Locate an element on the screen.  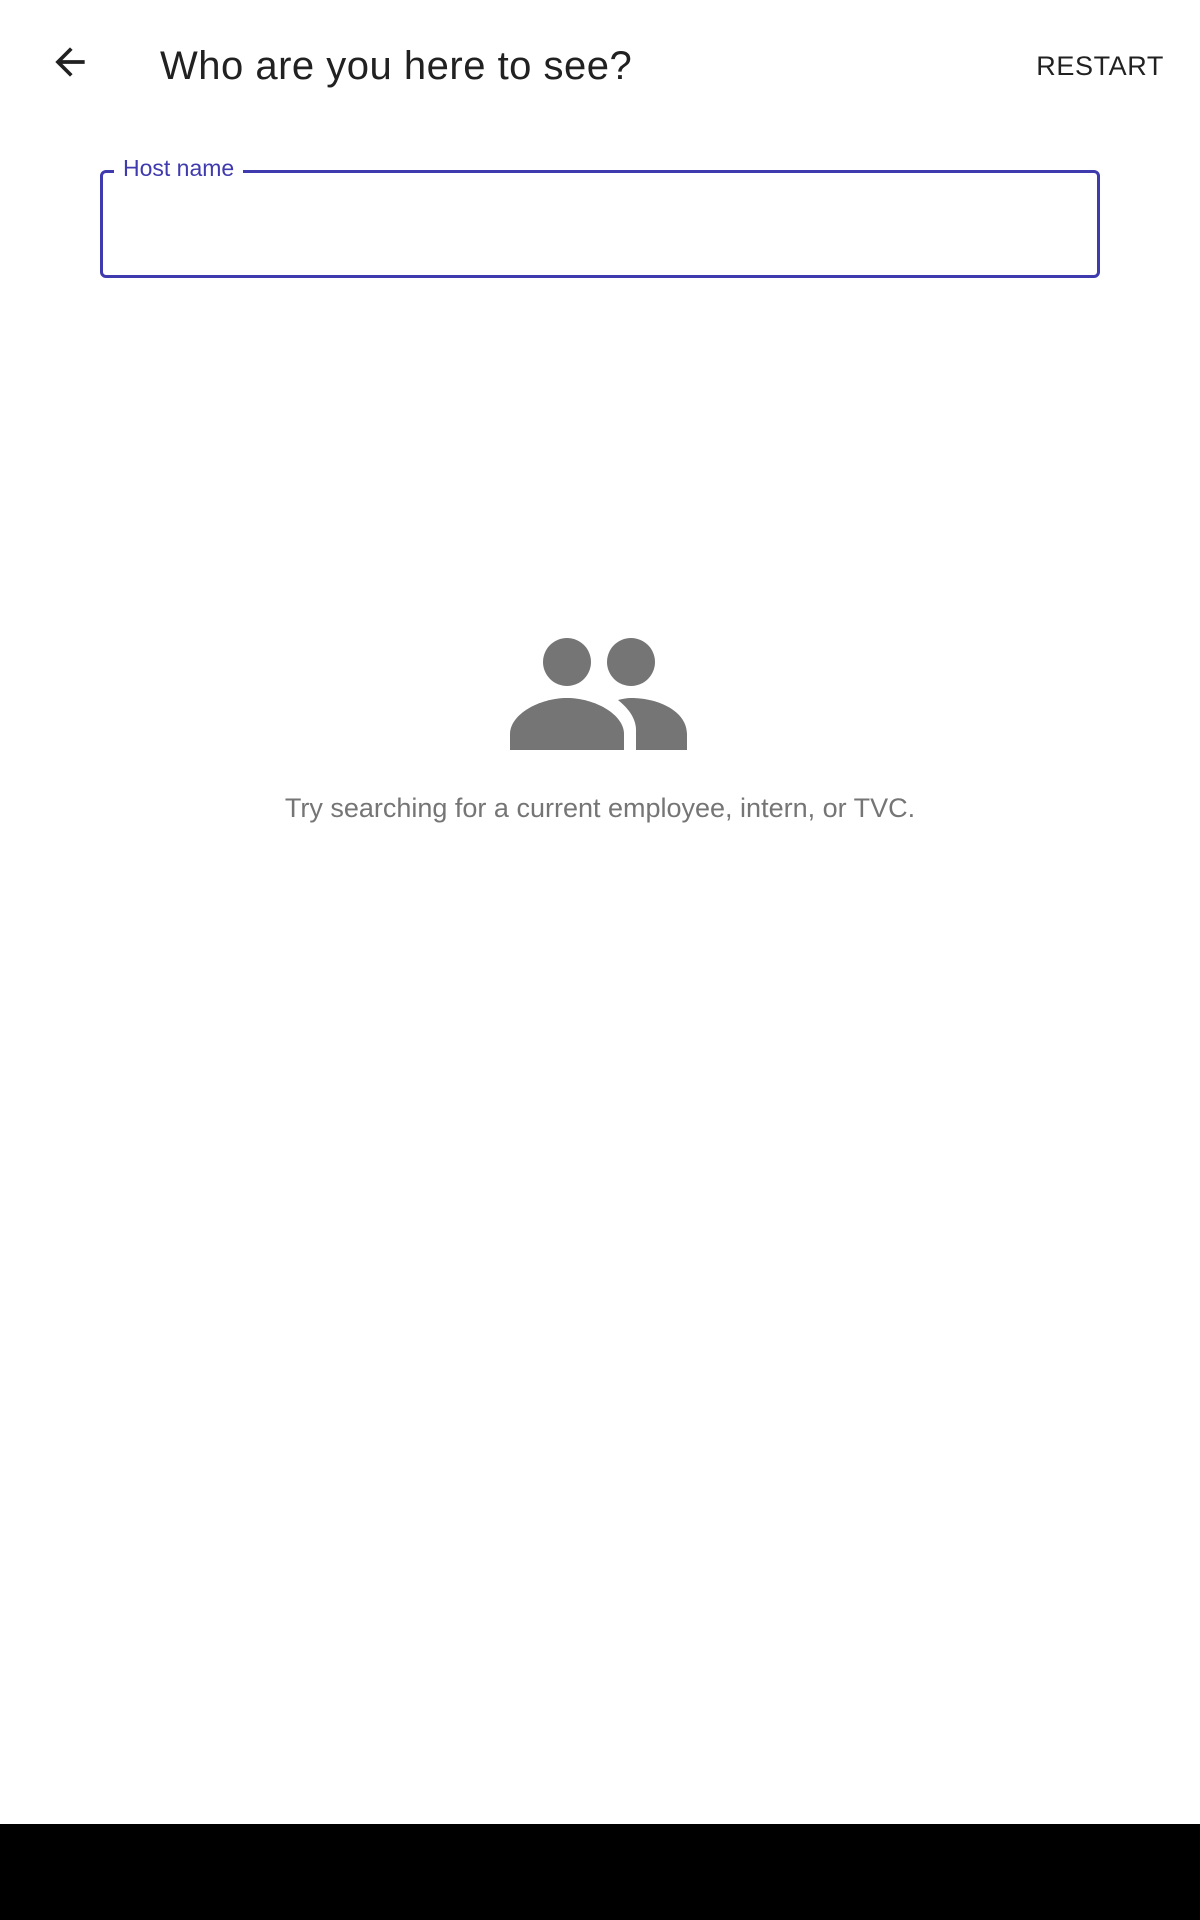
host-name-label: Host name is located at coordinates (179, 168).